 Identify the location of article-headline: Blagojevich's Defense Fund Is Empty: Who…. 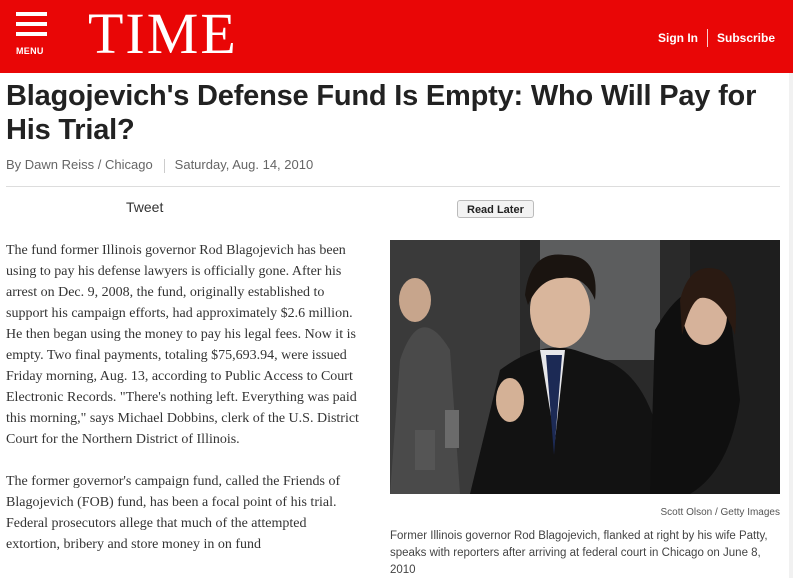
(381, 113).